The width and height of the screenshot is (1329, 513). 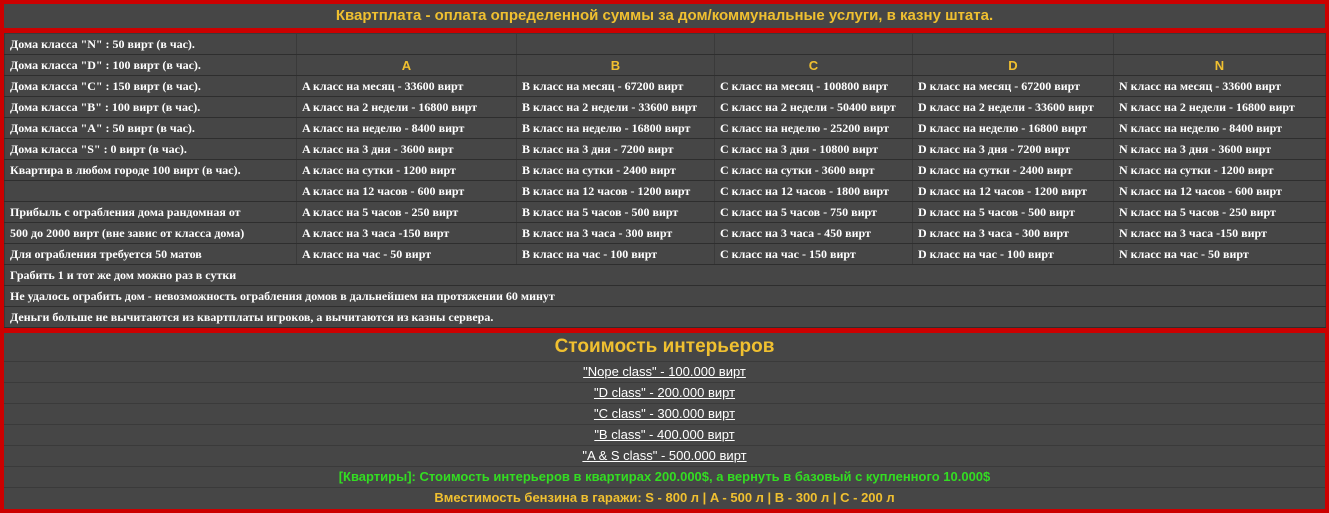 I want to click on interior-item-link: "D class" - 200.000 вирт, so click(x=664, y=392).